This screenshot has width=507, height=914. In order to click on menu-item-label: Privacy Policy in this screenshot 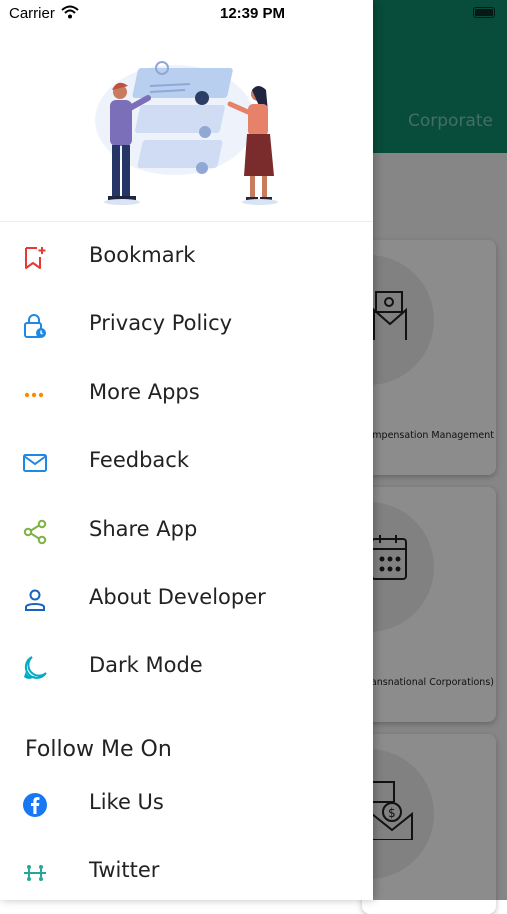, I will do `click(161, 323)`.